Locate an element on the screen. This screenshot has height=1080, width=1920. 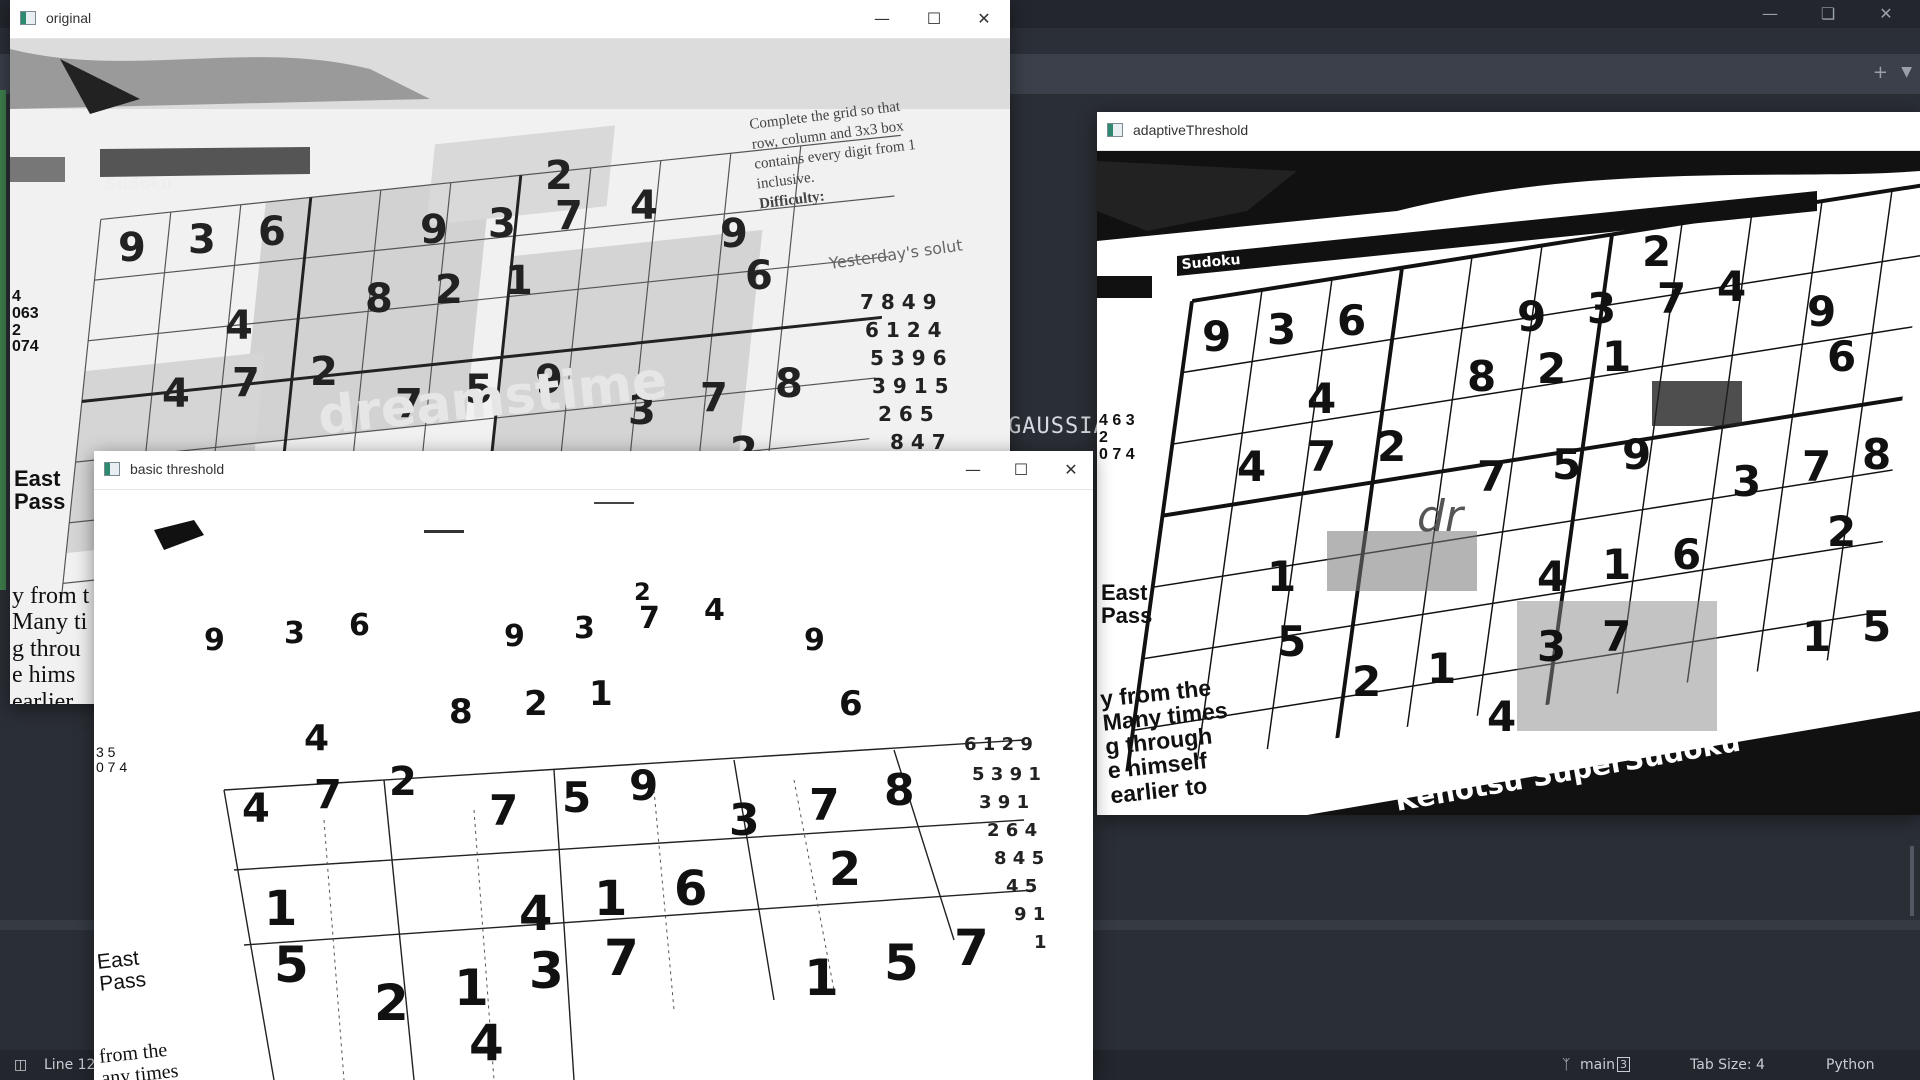
branch-icon: ᛉ is located at coordinates (1566, 1065).